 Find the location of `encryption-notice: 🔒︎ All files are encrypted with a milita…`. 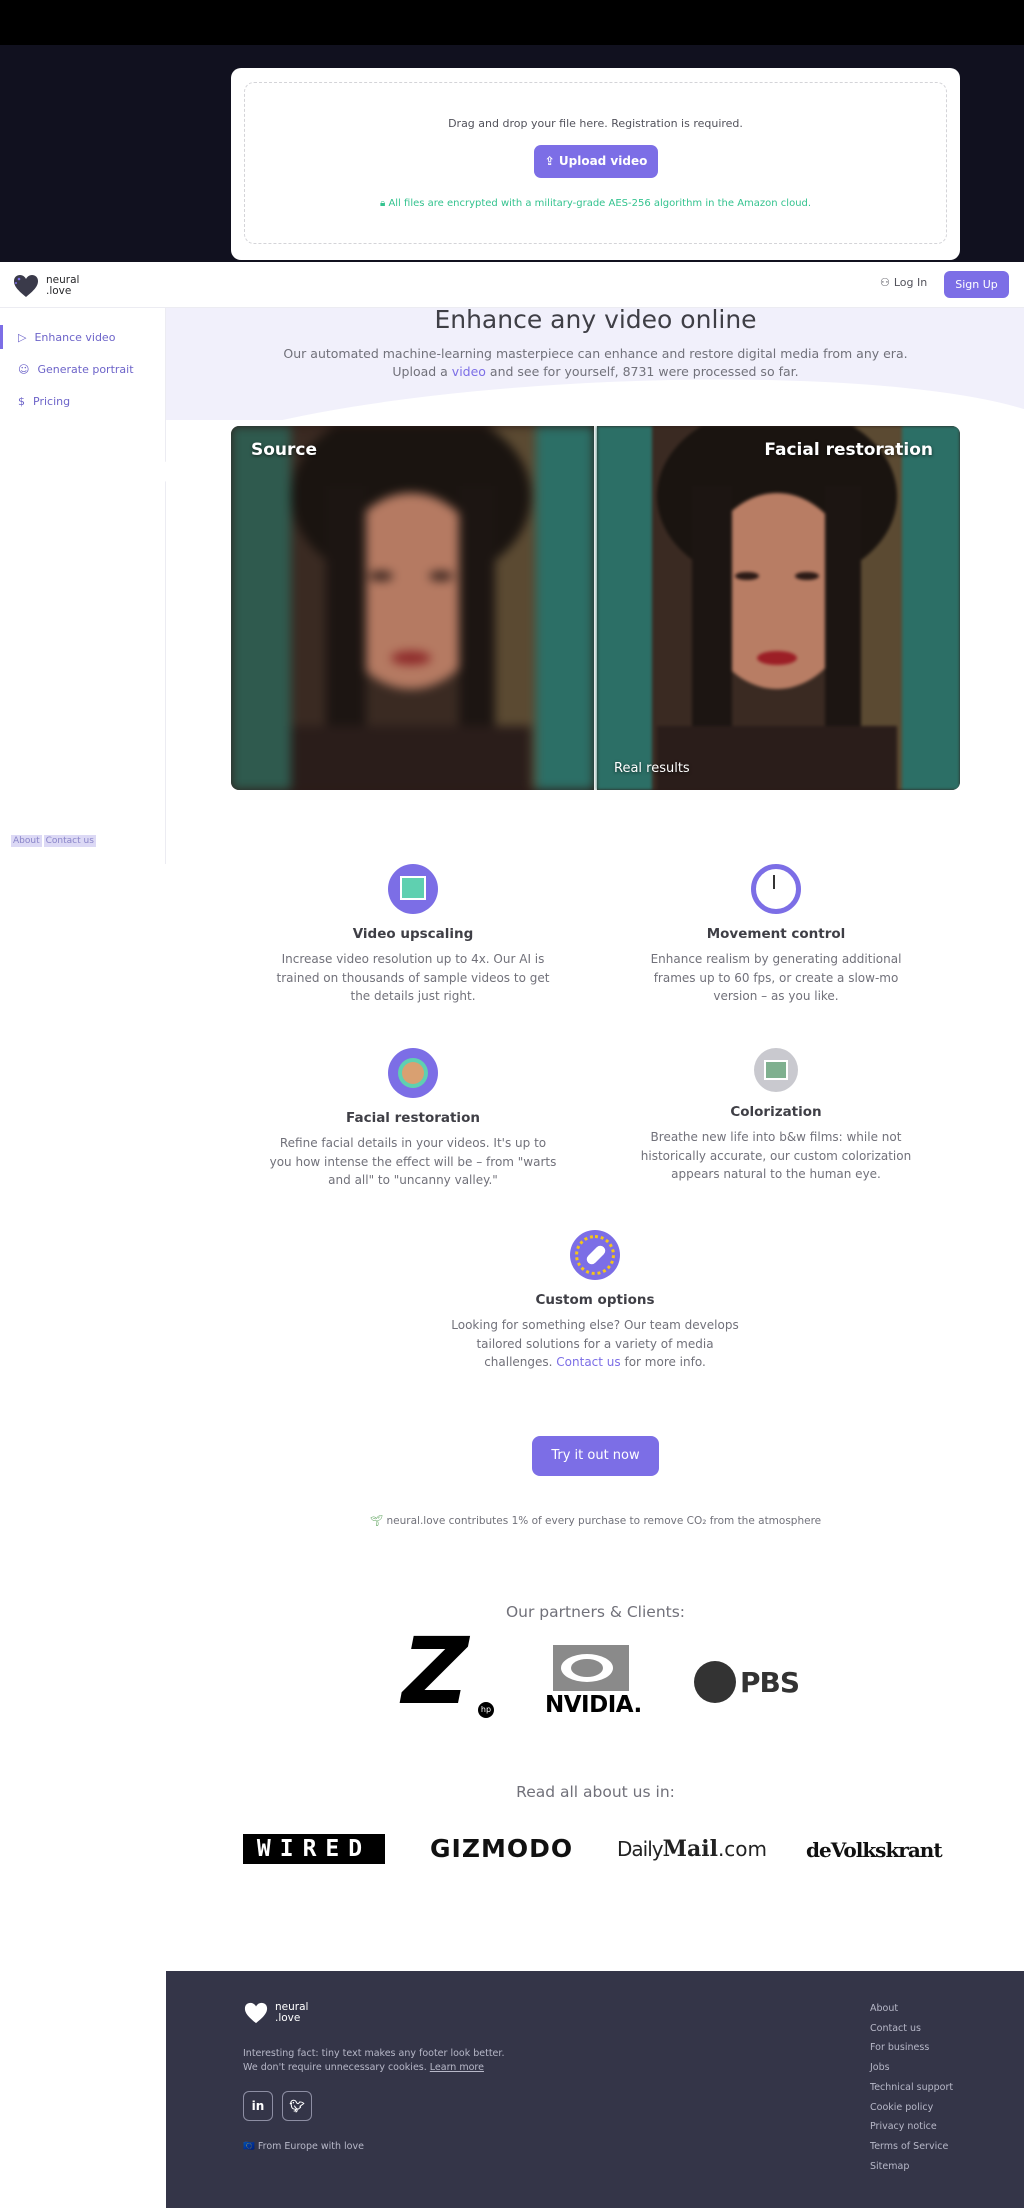

encryption-notice: 🔒︎ All files are encrypted with a milita… is located at coordinates (595, 203).